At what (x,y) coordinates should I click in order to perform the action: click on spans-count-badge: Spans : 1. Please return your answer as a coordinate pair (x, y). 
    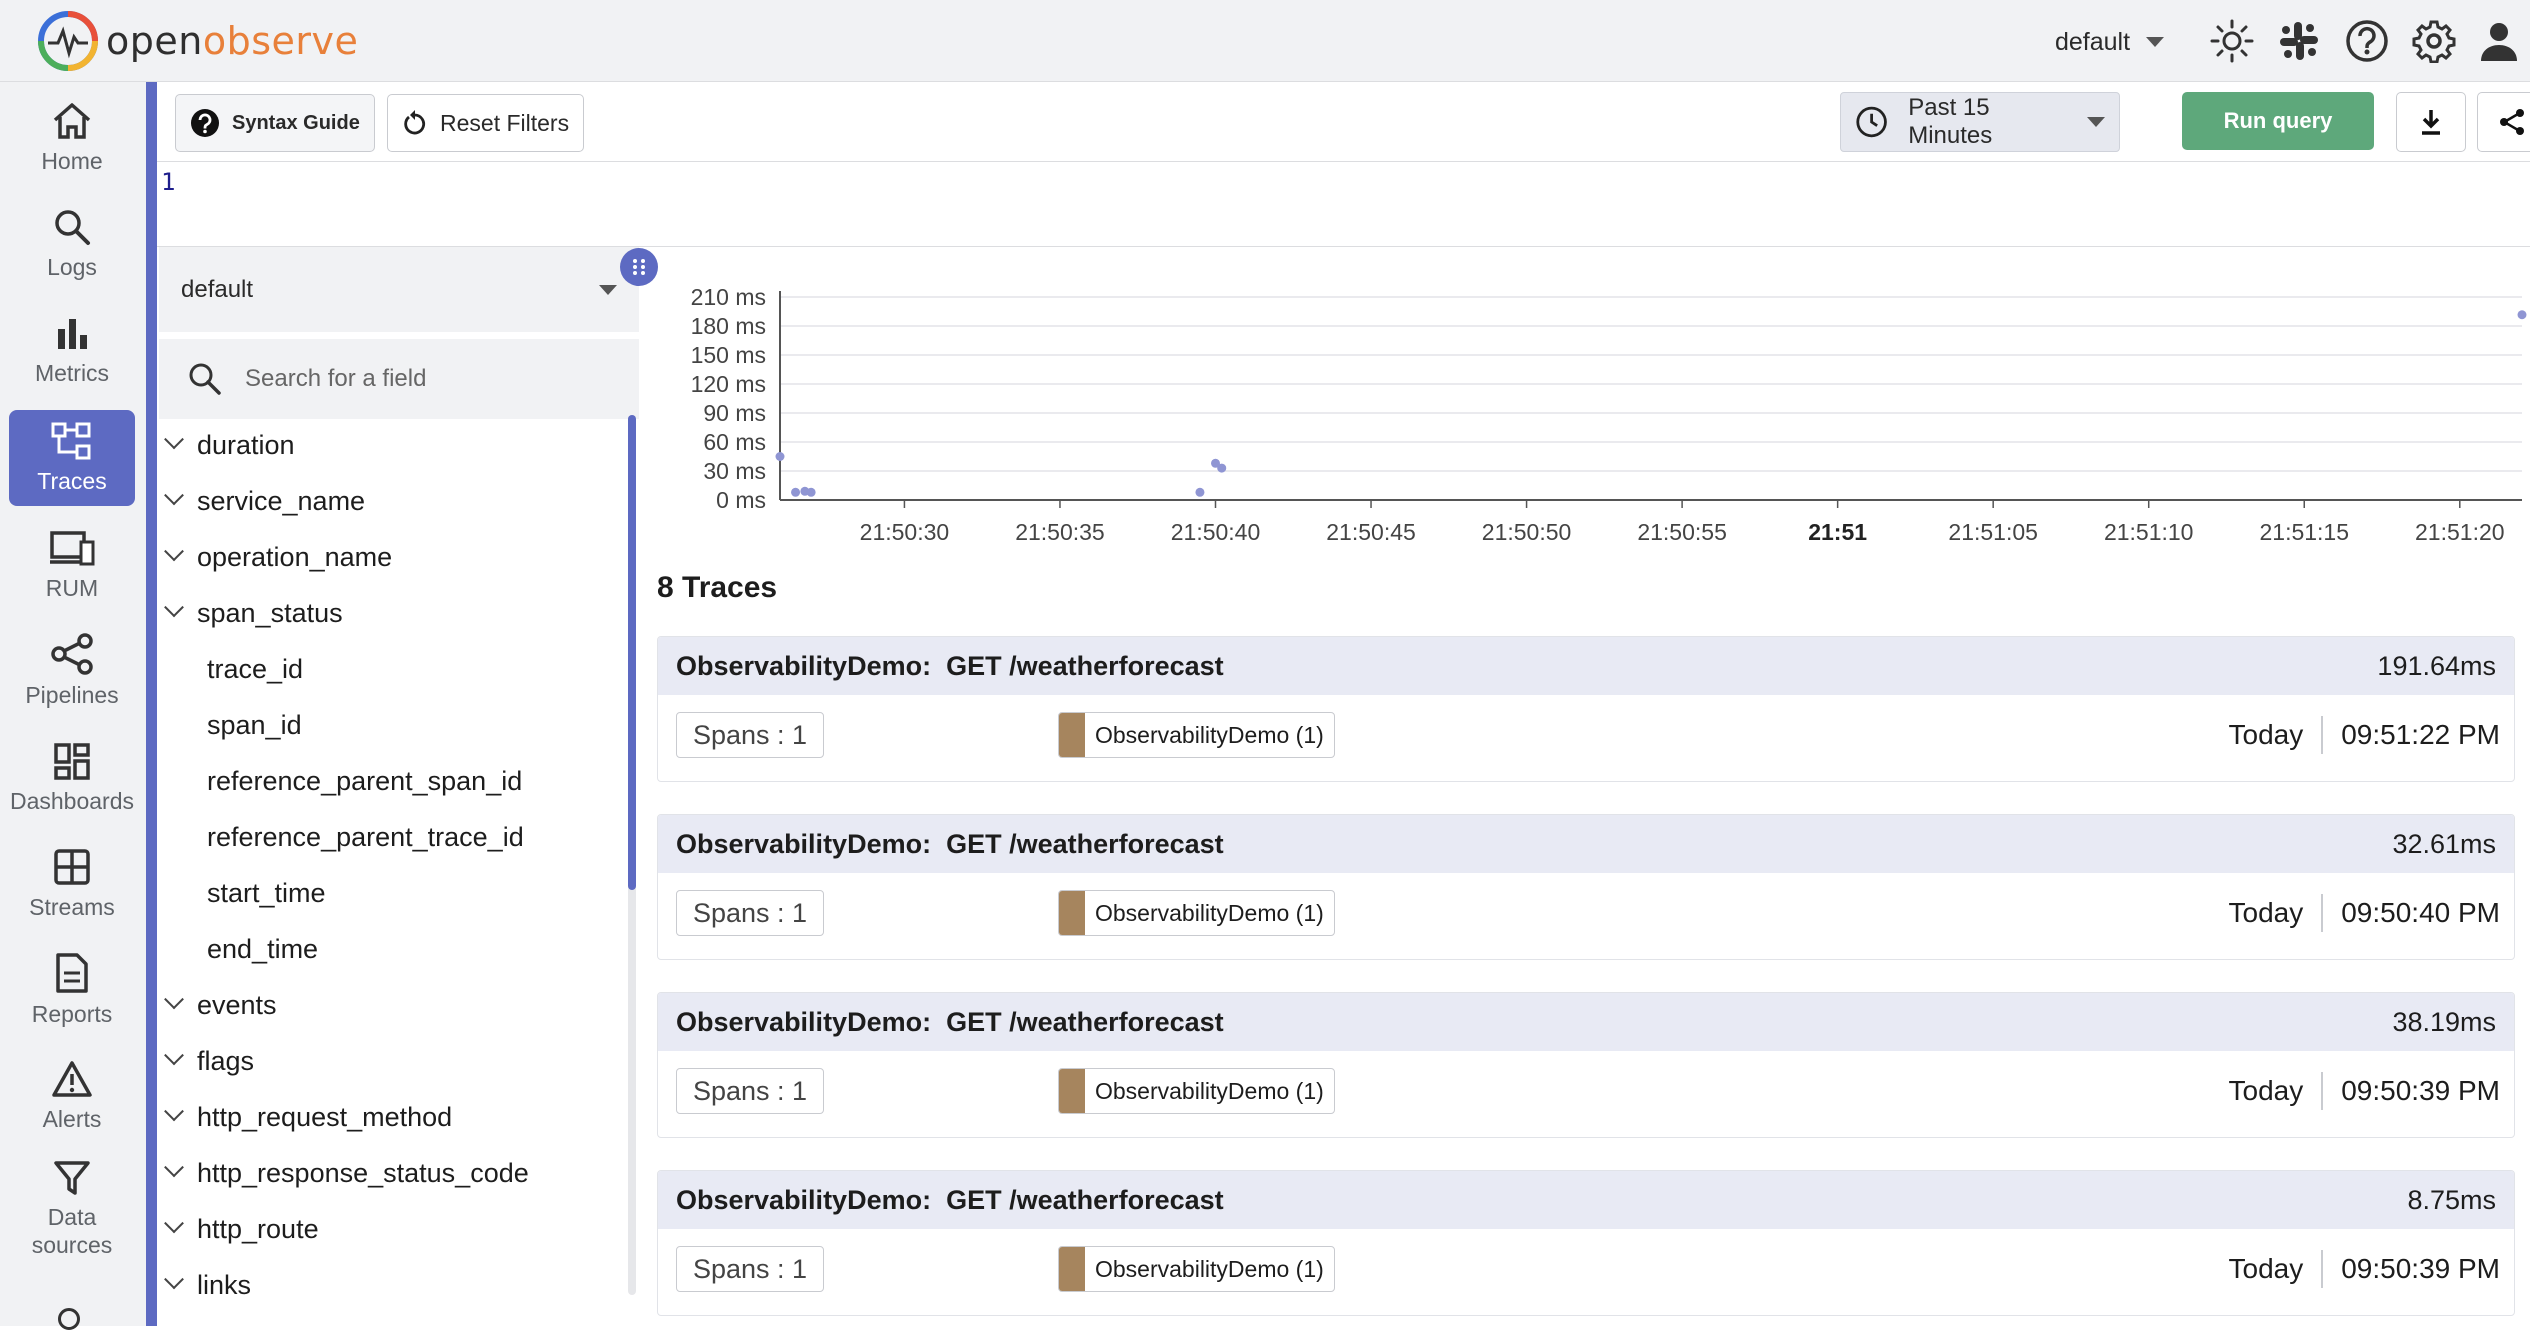
    Looking at the image, I should click on (750, 913).